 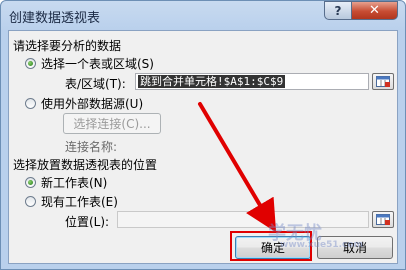 I want to click on red-arrow-annotation, so click(x=237, y=167).